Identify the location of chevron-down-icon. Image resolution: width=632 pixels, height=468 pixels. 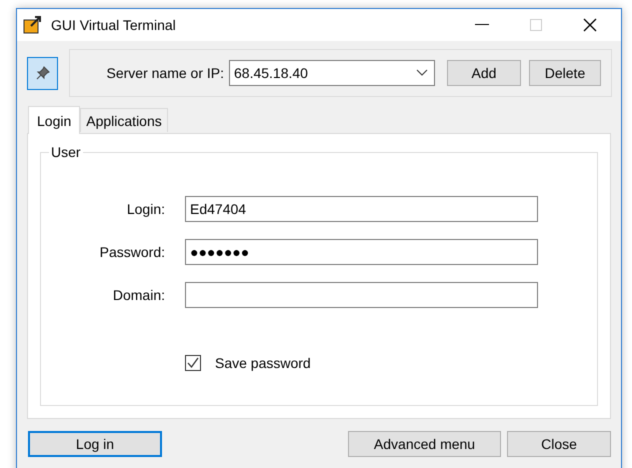
(422, 73).